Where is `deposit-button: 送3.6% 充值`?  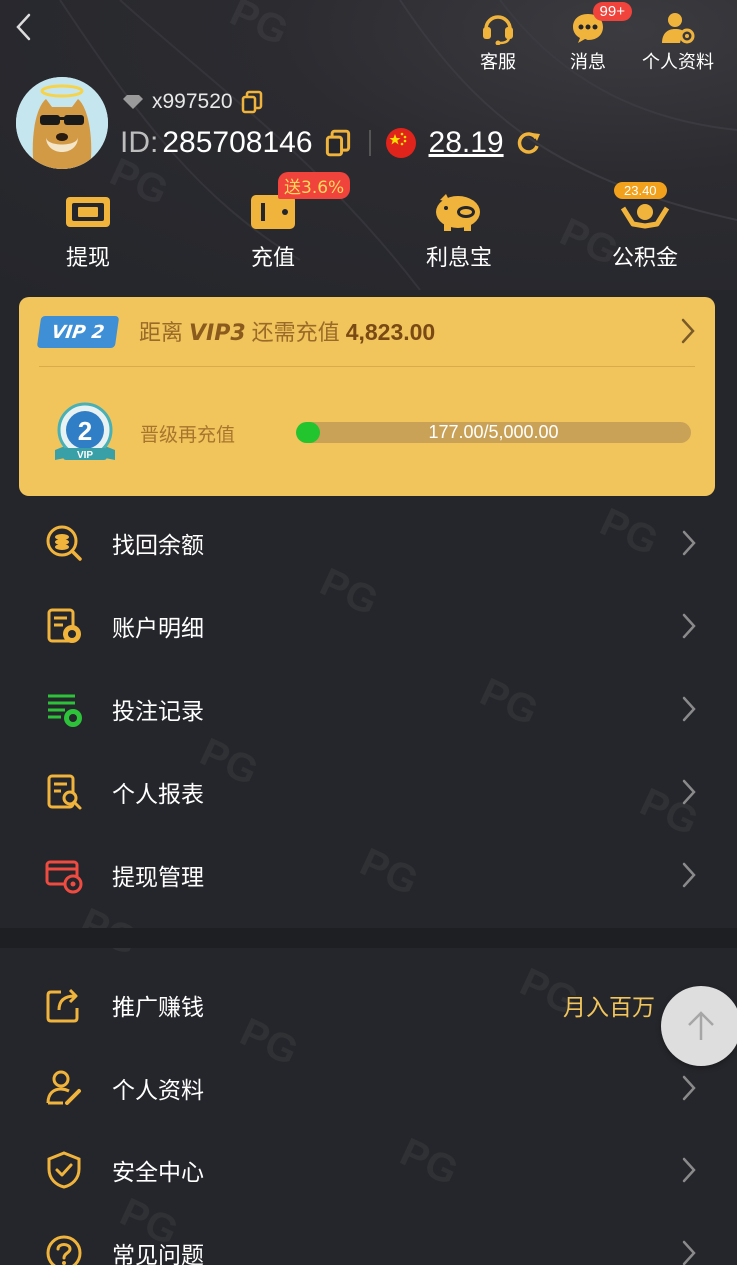
deposit-button: 送3.6% 充值 is located at coordinates (284, 222).